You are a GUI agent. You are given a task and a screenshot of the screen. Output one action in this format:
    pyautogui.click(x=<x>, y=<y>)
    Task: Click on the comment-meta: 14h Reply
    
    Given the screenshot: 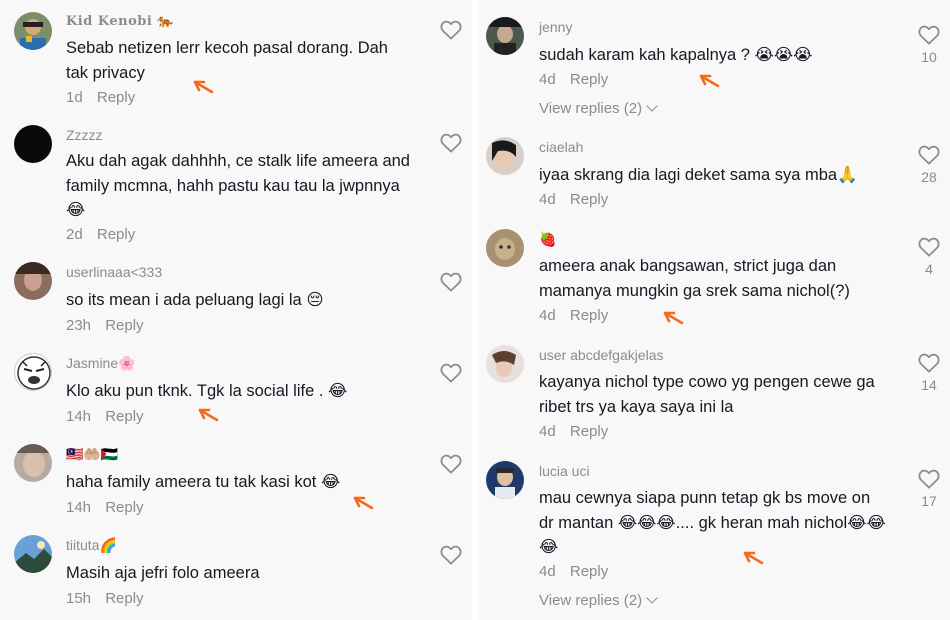 What is the action you would take?
    pyautogui.click(x=105, y=507)
    